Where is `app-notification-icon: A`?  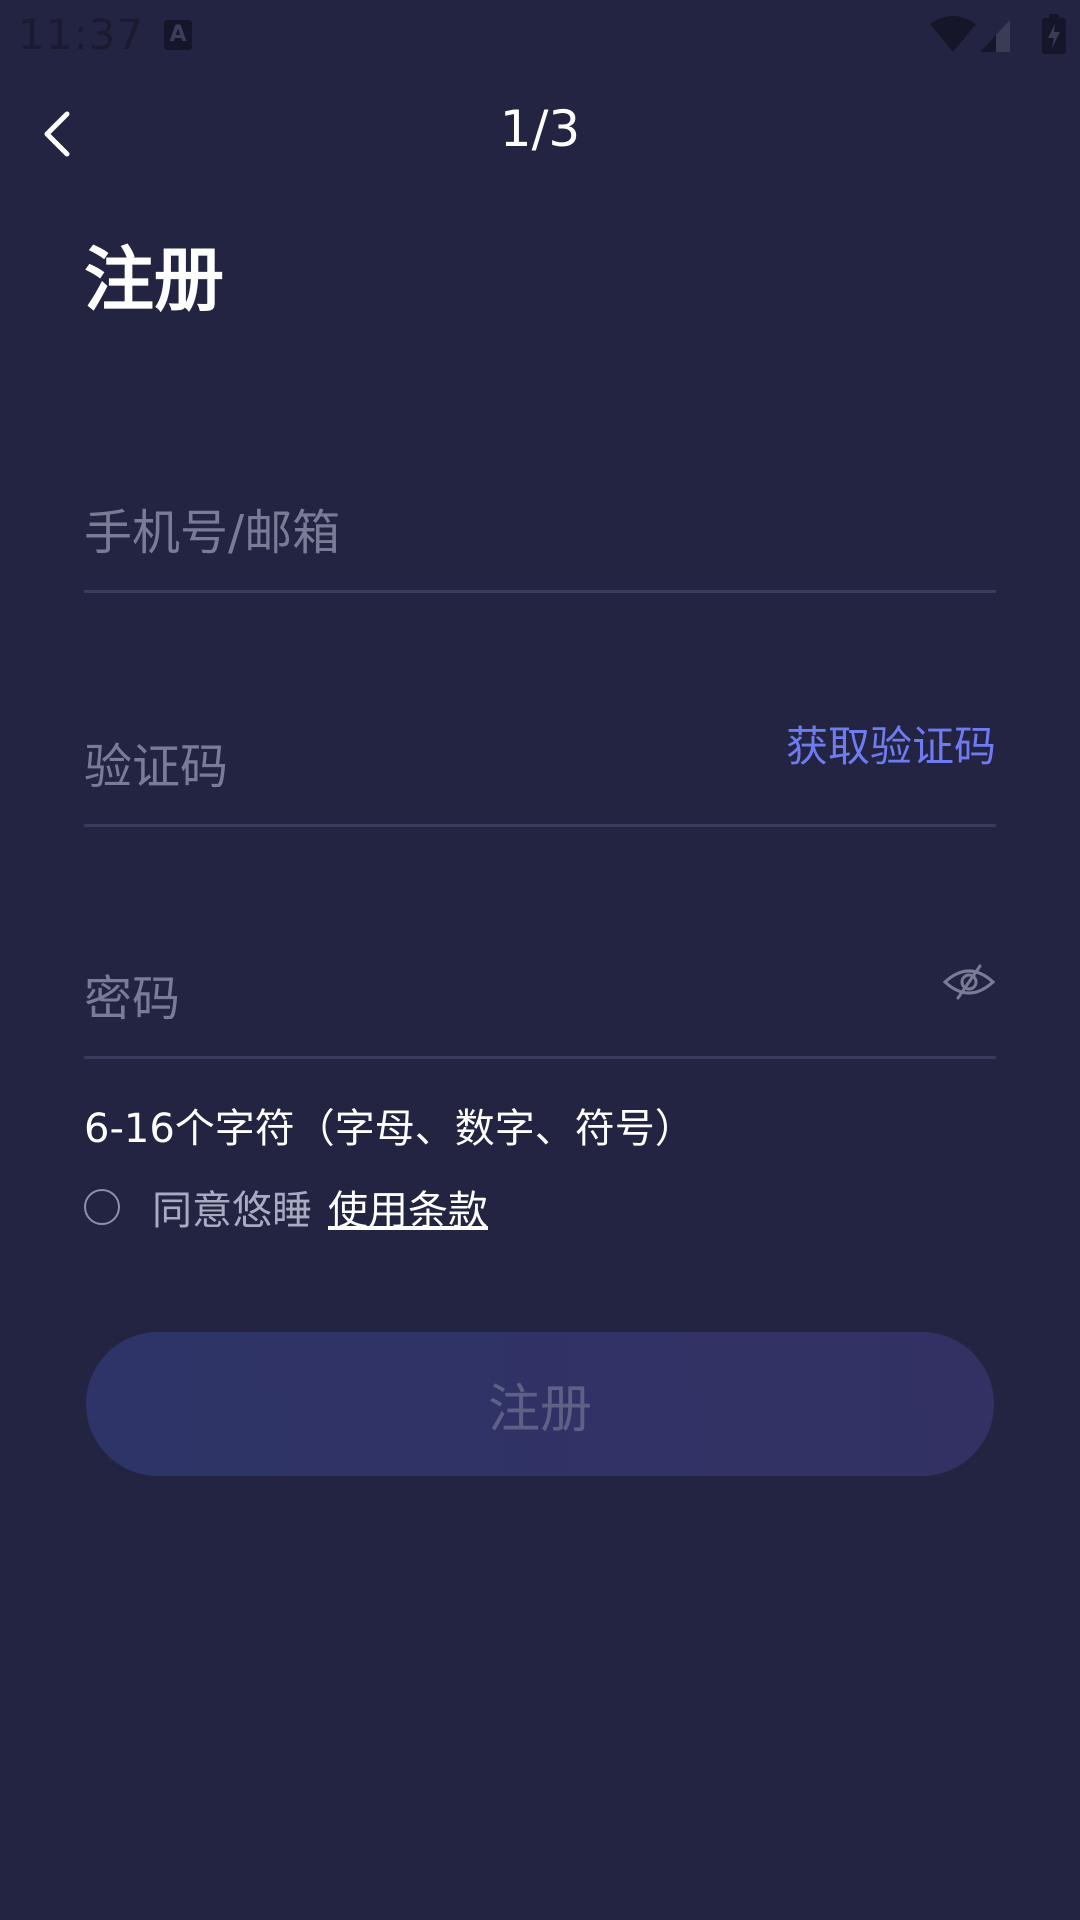
app-notification-icon: A is located at coordinates (178, 35).